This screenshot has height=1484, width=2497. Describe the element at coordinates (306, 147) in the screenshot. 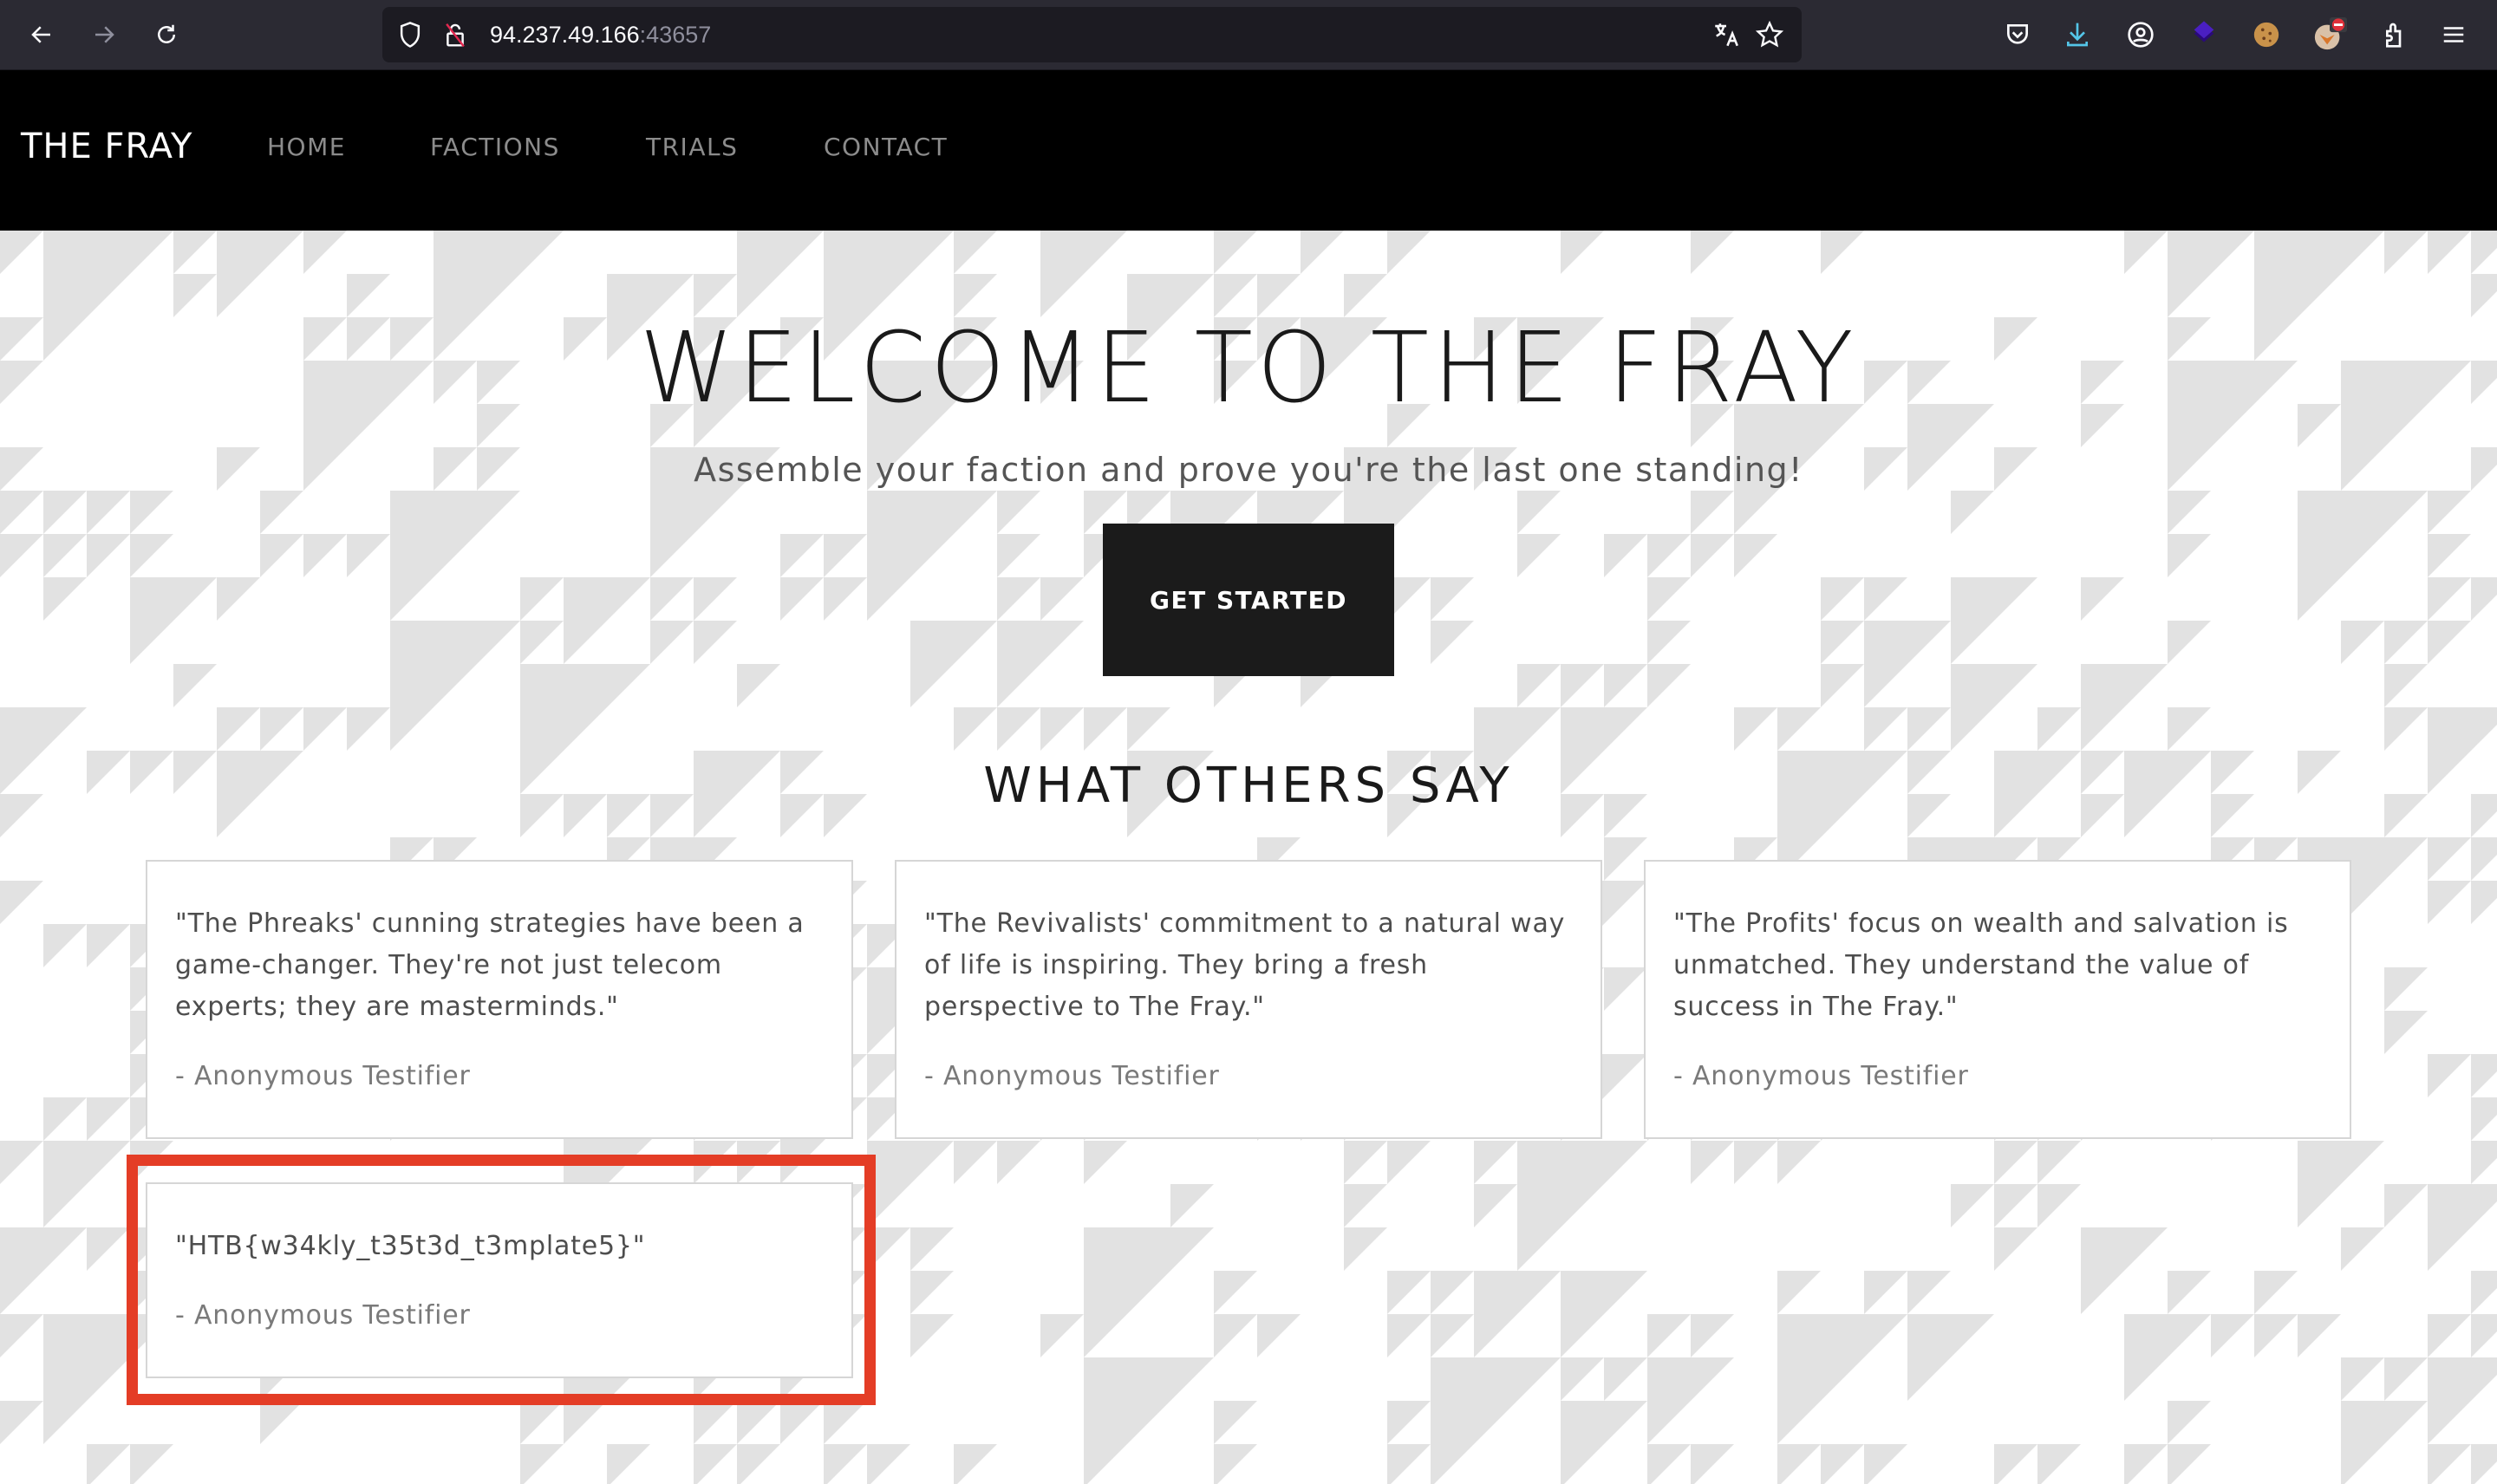

I see `nav-home: HOME` at that location.